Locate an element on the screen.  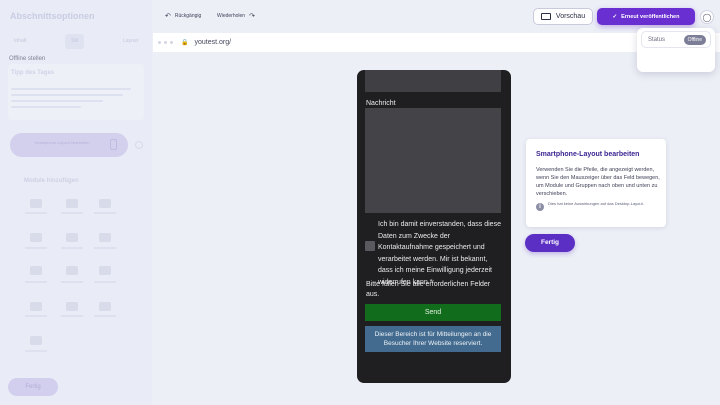
message-label: Nachricht is located at coordinates (381, 103).